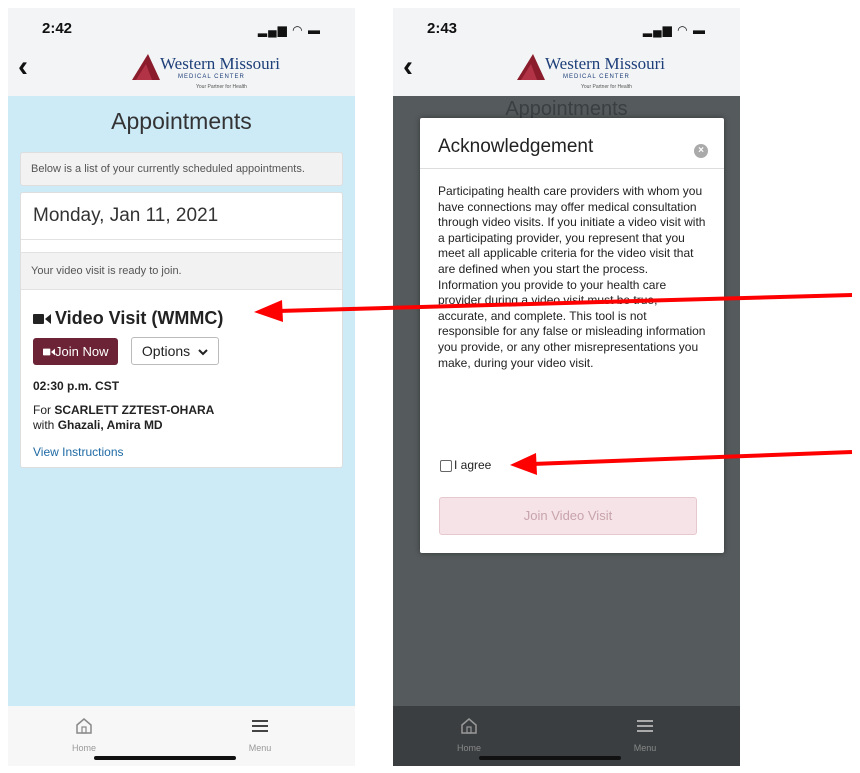  I want to click on arrow-to-agree-checkbox, so click(681, 462).